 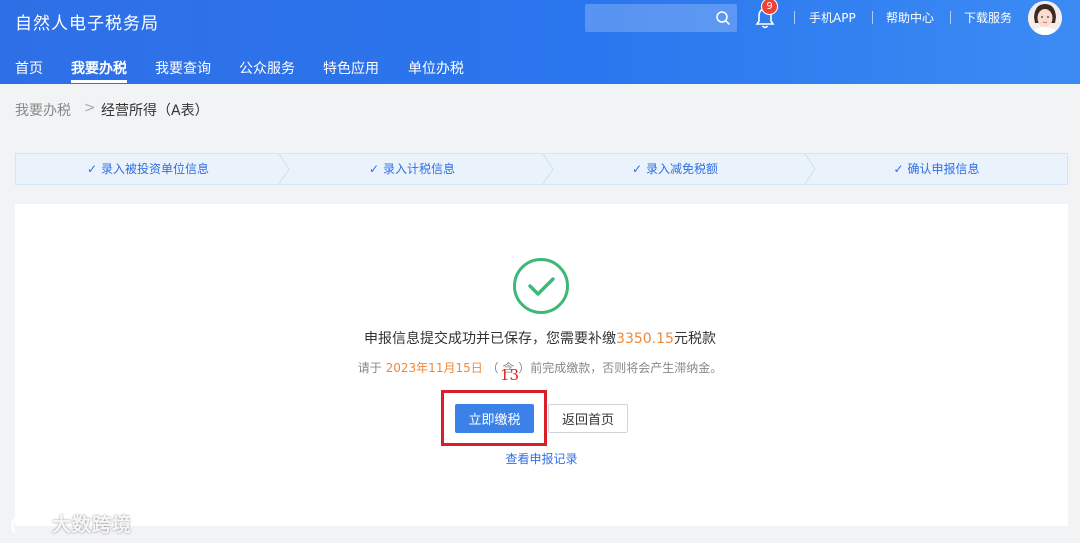 I want to click on step-label: 录入被投资单位信息, so click(x=154, y=169).